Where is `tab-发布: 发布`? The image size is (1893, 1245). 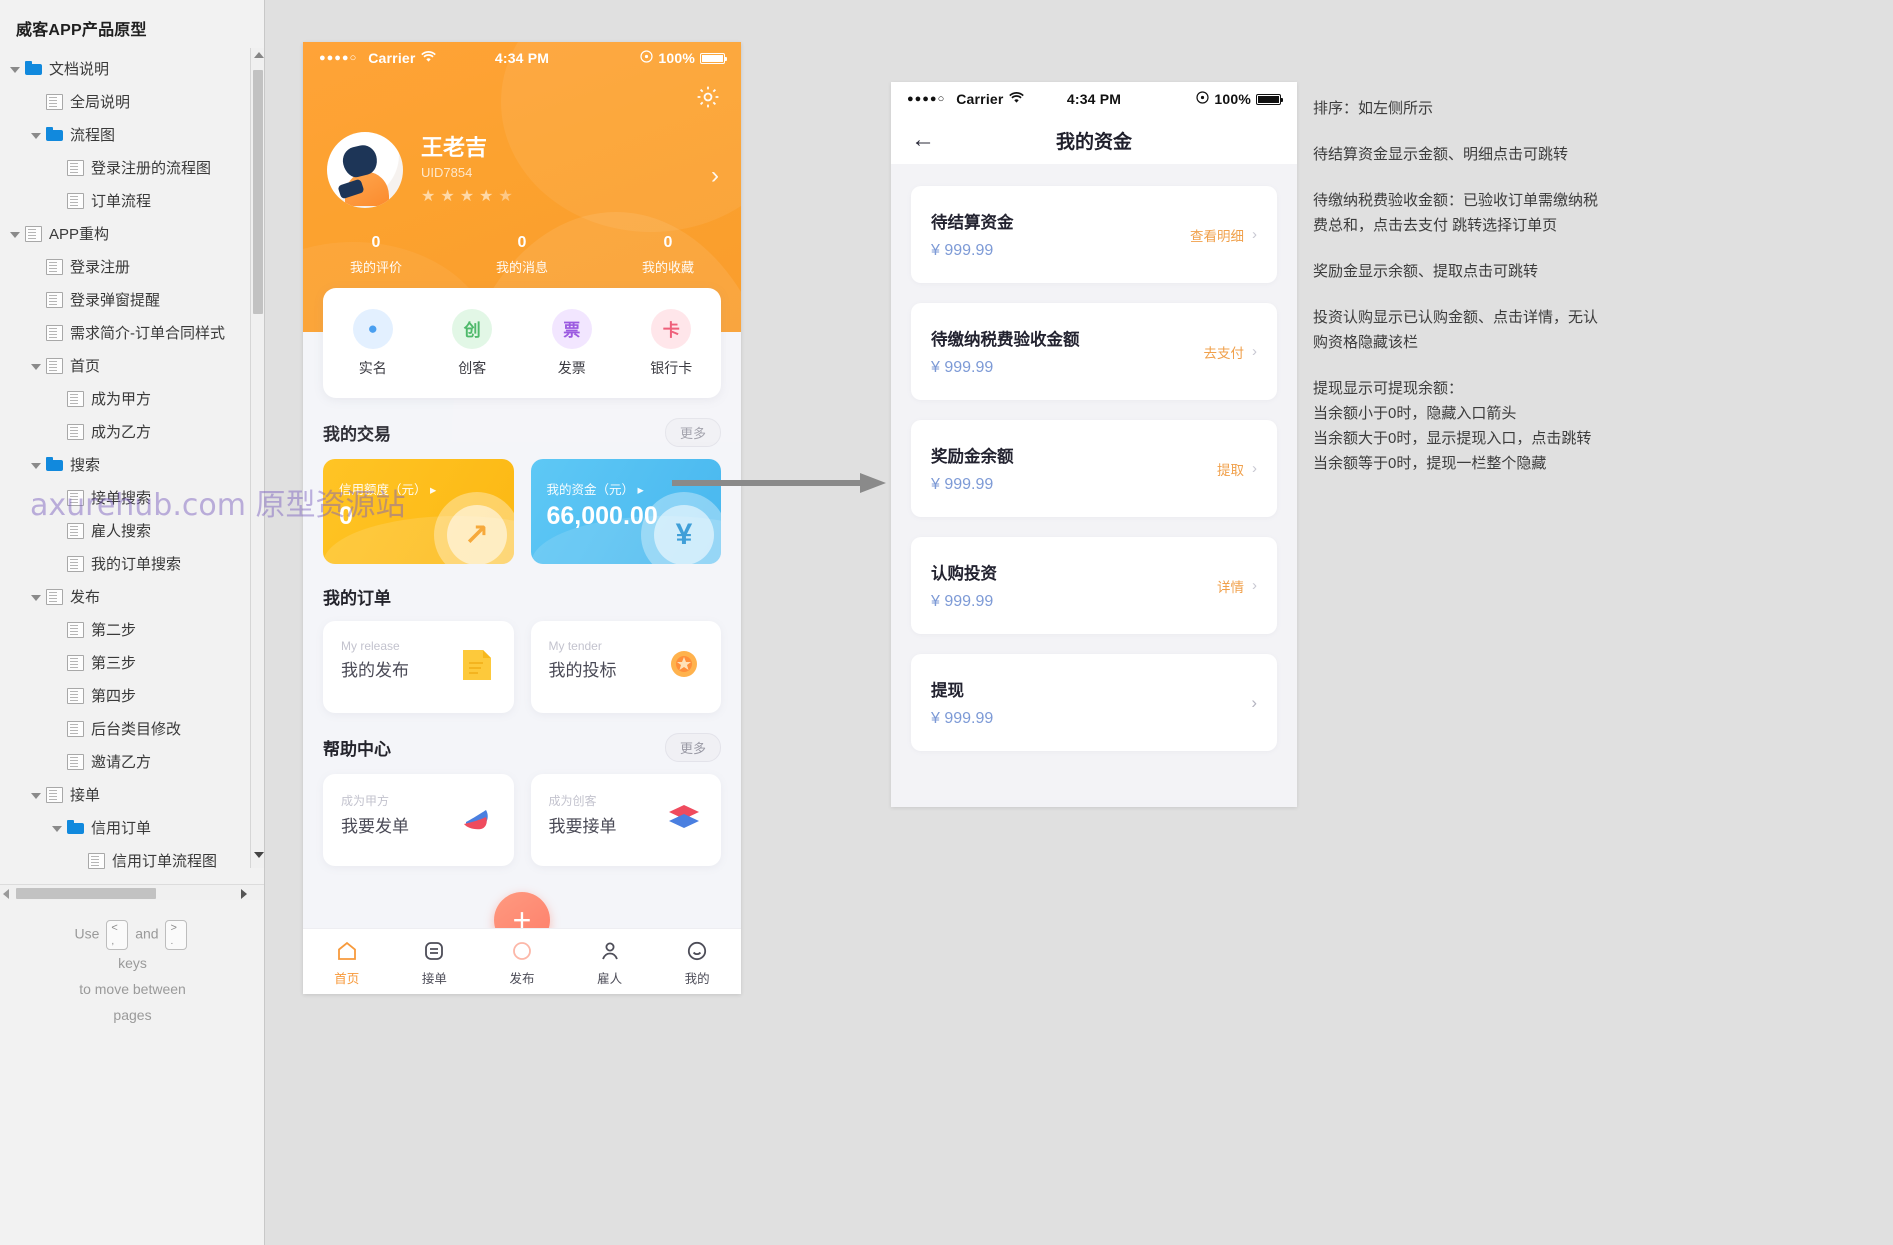 tab-发布: 发布 is located at coordinates (522, 961).